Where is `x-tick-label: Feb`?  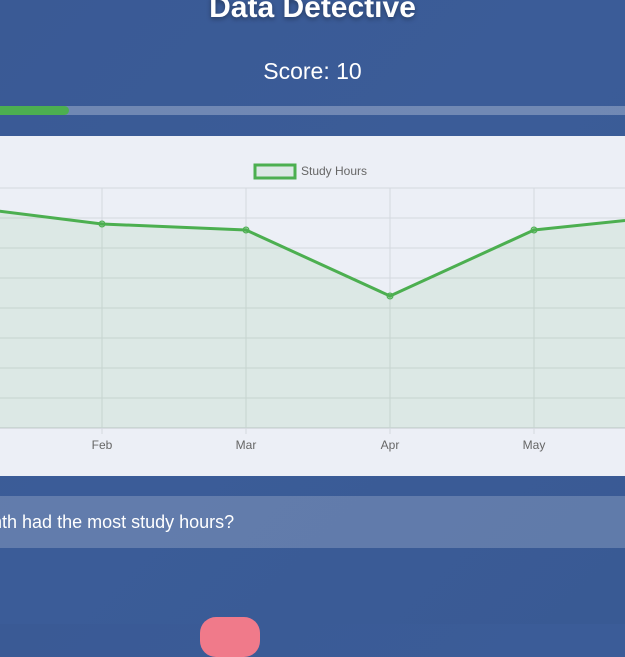
x-tick-label: Feb is located at coordinates (102, 445).